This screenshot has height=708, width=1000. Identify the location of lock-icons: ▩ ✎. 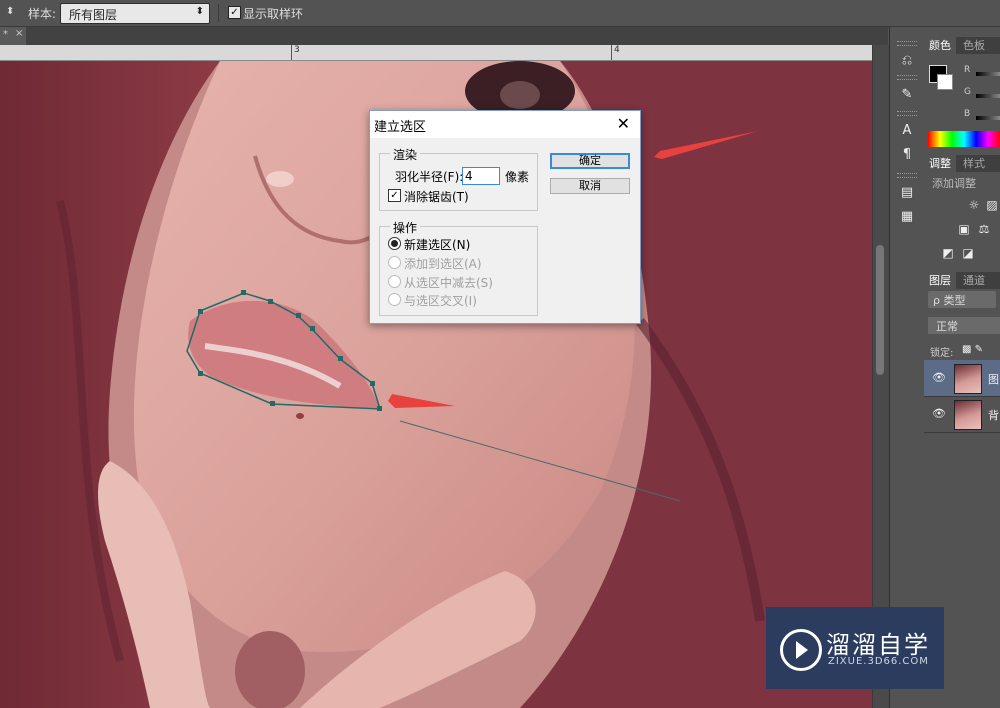
(972, 349).